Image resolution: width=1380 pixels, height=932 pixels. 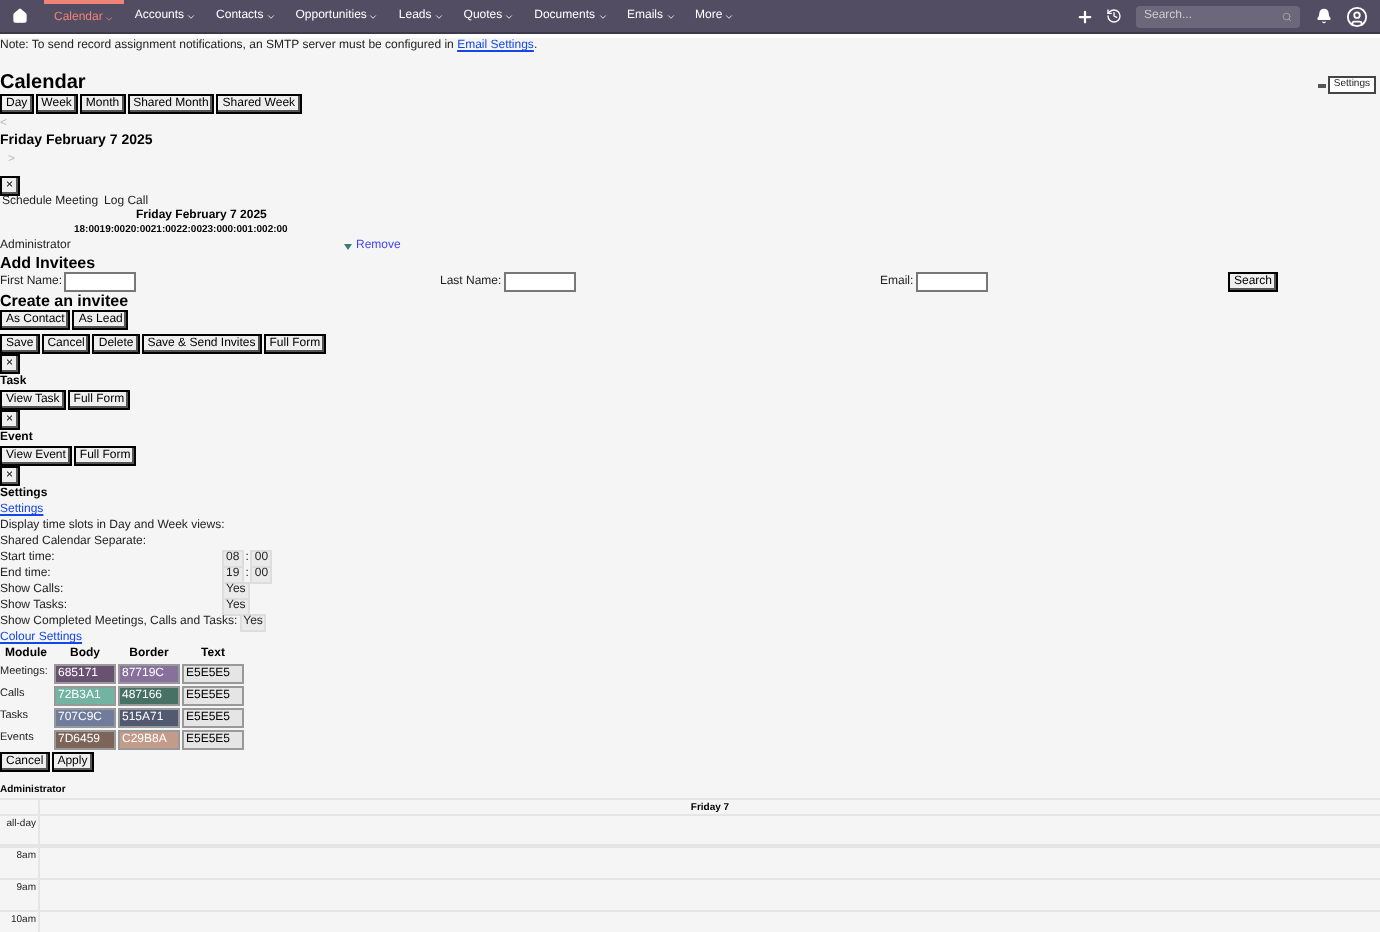 I want to click on home-icon, so click(x=20, y=16).